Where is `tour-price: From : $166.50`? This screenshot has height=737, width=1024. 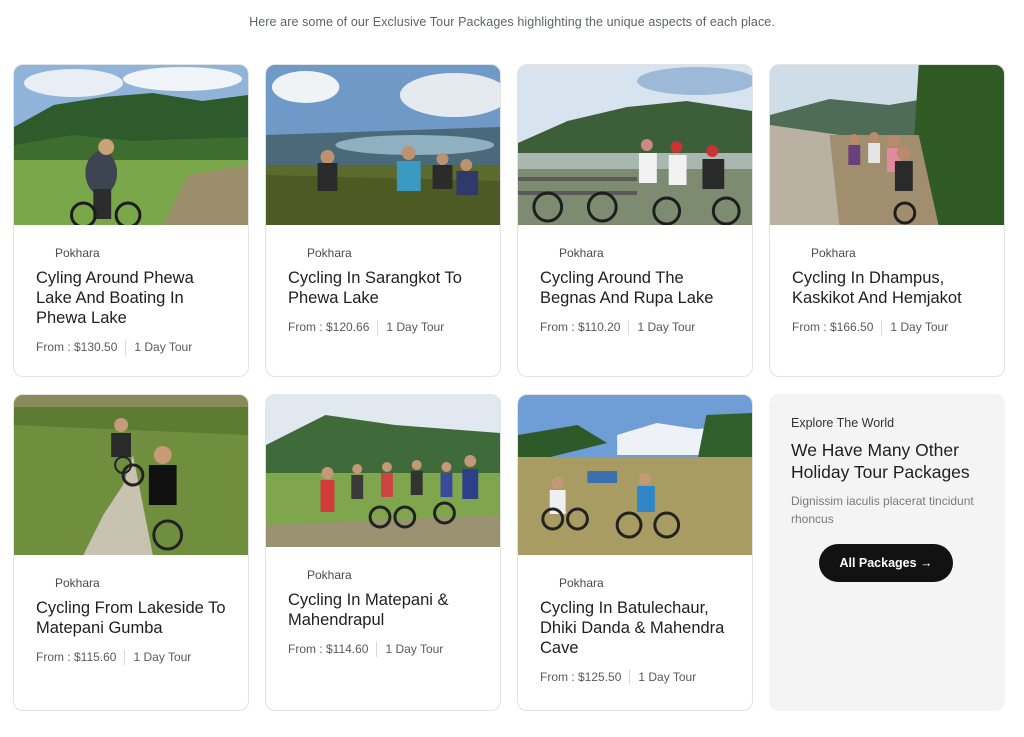 tour-price: From : $166.50 is located at coordinates (833, 327).